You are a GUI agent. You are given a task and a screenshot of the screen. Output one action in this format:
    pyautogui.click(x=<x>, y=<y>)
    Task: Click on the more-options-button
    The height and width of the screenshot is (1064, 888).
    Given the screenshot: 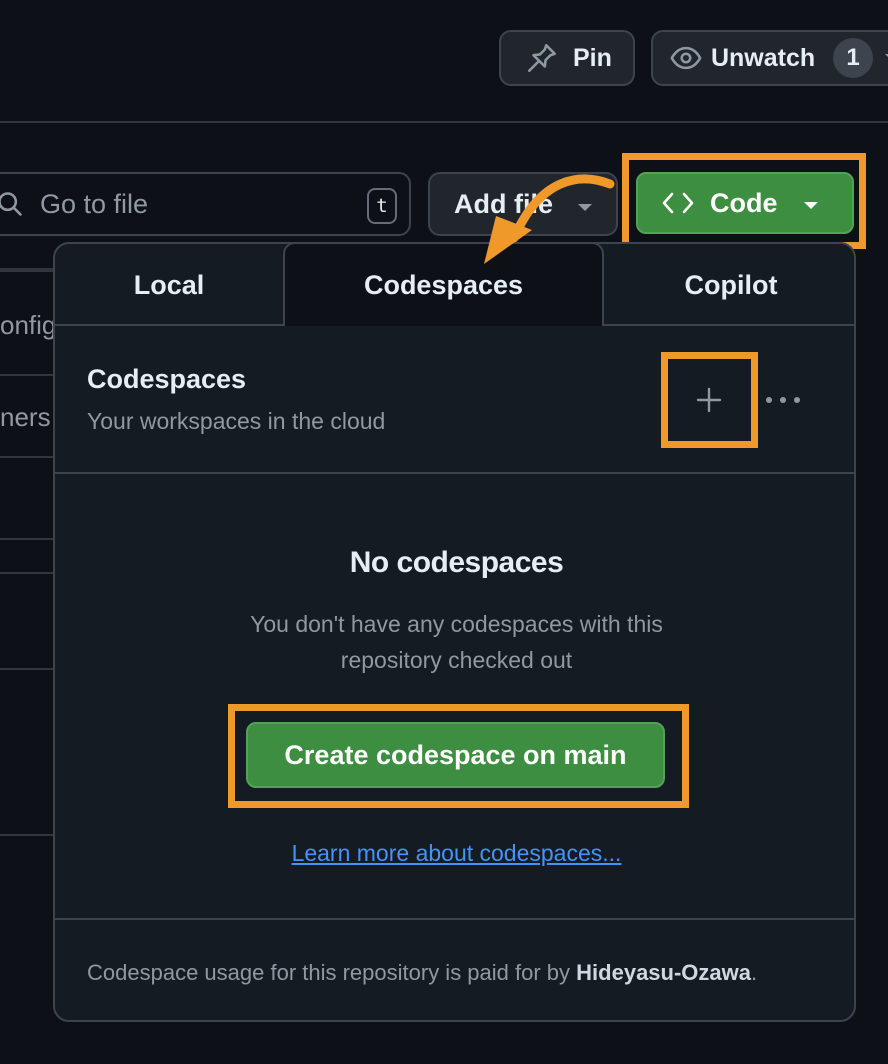 What is the action you would take?
    pyautogui.click(x=783, y=400)
    